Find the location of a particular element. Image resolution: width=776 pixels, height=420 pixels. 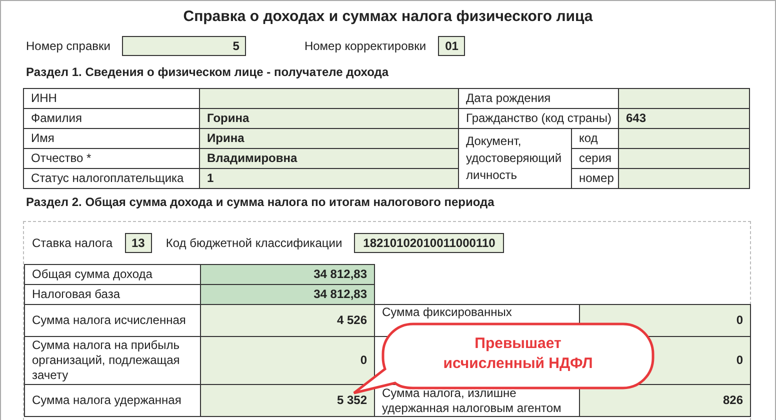

number-field: 01 is located at coordinates (452, 46).